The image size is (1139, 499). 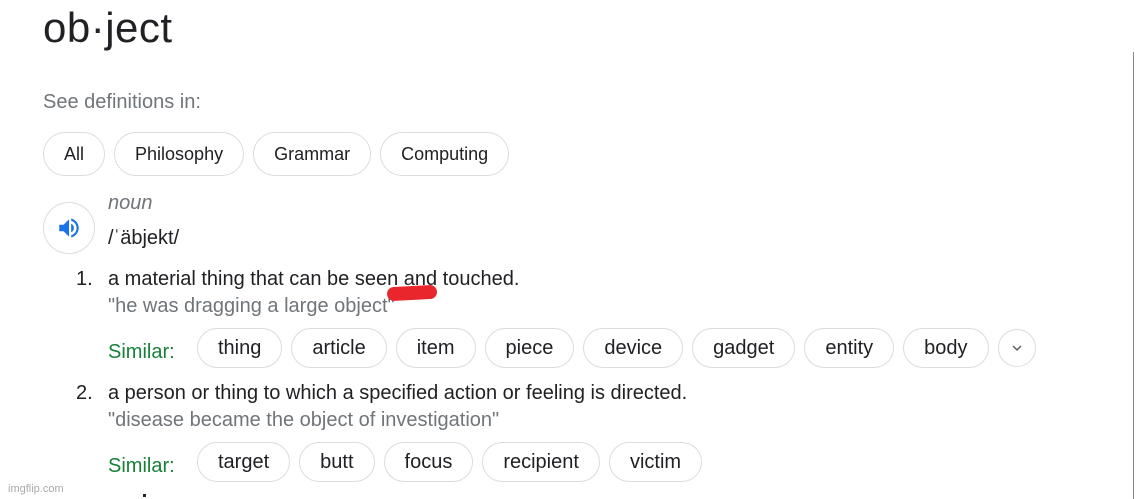 I want to click on similar-chip: gadget, so click(x=744, y=348).